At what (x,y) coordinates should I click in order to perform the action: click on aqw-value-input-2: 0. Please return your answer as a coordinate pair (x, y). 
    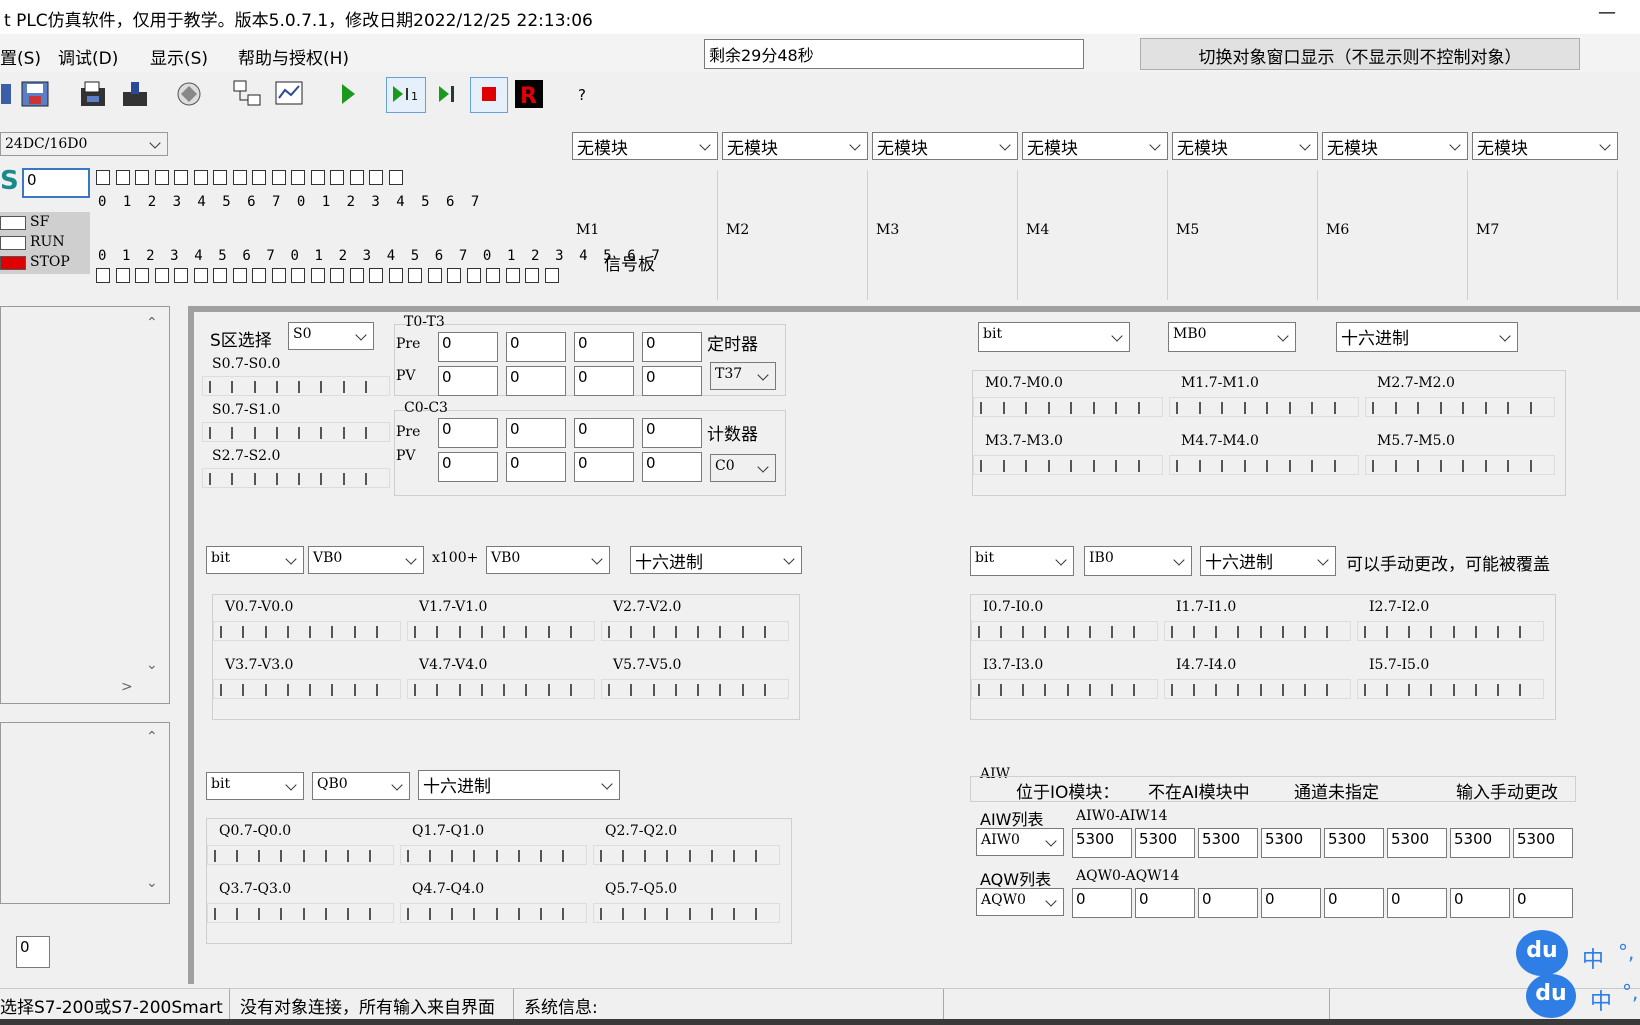
    Looking at the image, I should click on (1228, 903).